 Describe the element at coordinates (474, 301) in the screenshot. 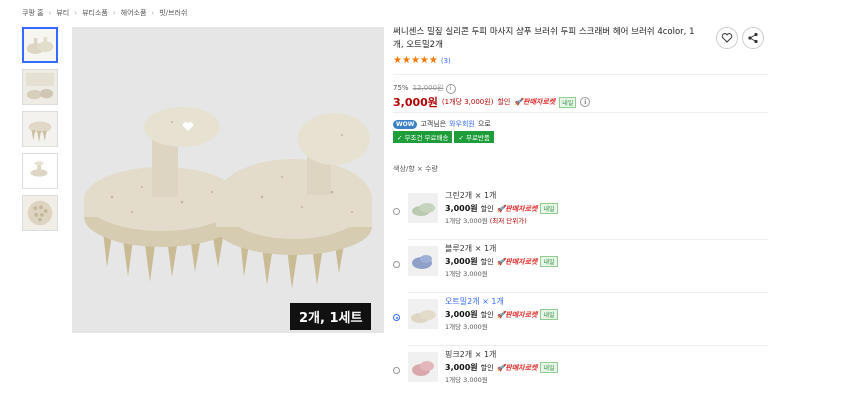

I see `option-name: 오트밀2개 × 1개` at that location.